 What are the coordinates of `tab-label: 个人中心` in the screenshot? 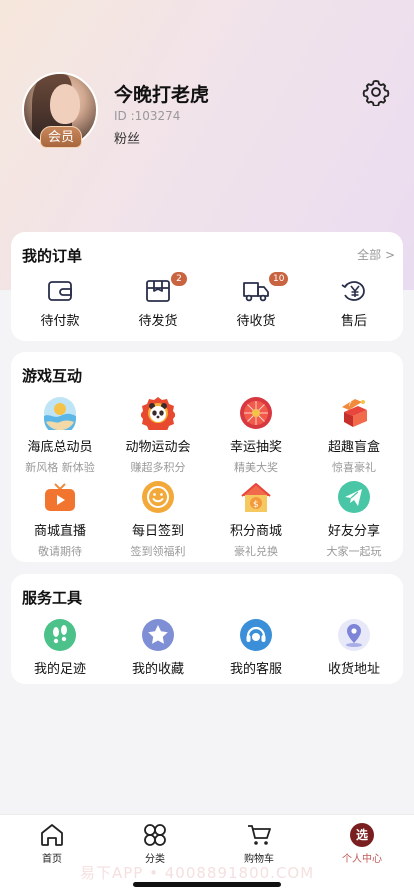 It's located at (362, 859).